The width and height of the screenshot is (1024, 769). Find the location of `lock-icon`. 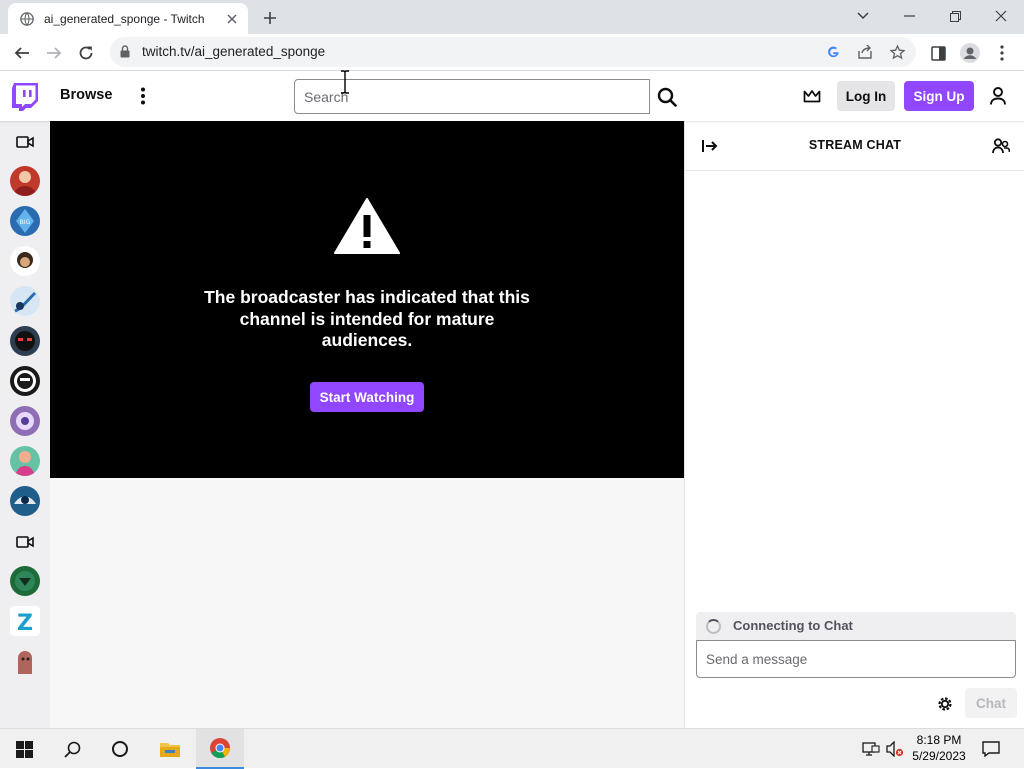

lock-icon is located at coordinates (125, 51).